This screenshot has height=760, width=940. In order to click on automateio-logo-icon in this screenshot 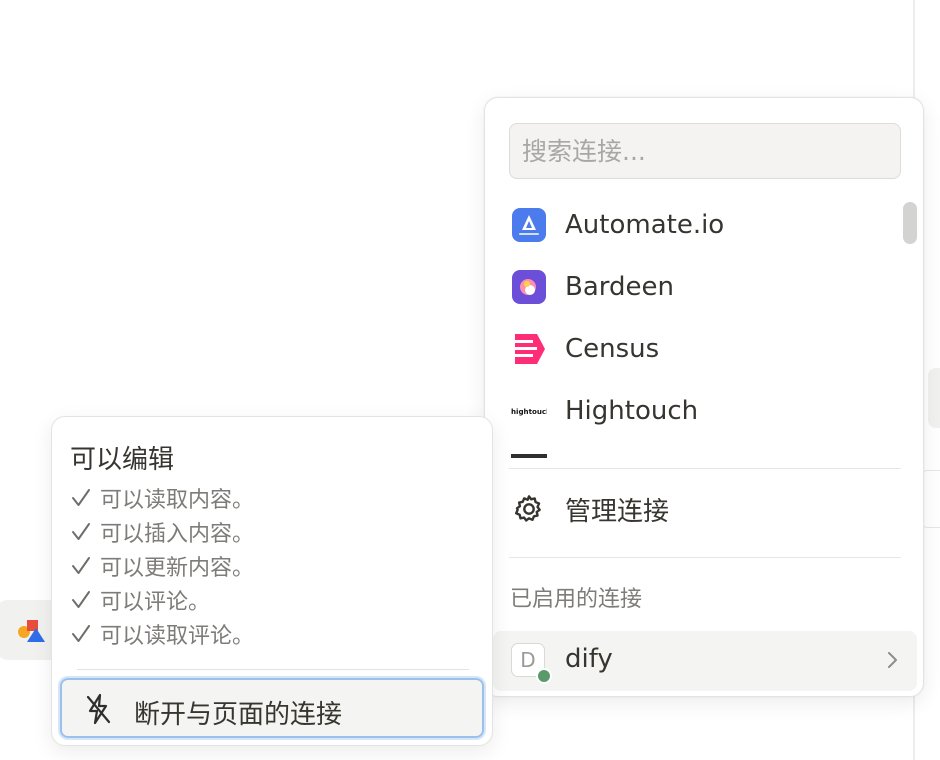, I will do `click(529, 225)`.